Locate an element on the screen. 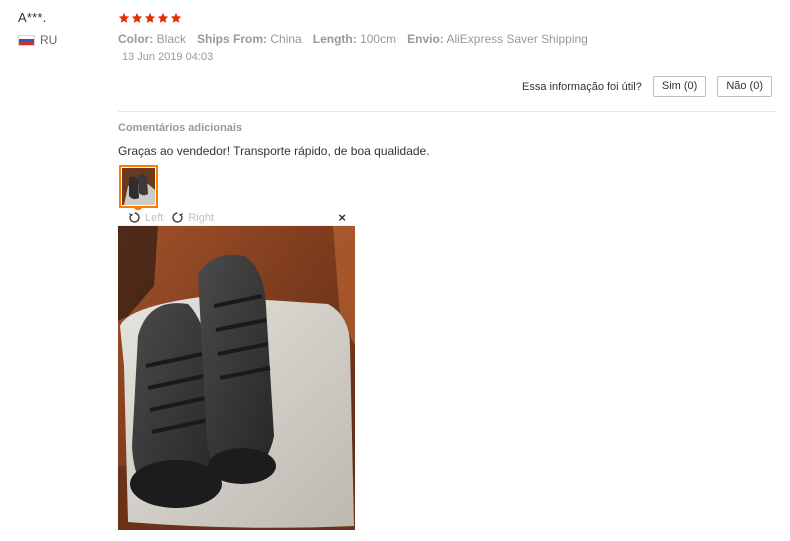  reviewer-name: A***. is located at coordinates (32, 17).